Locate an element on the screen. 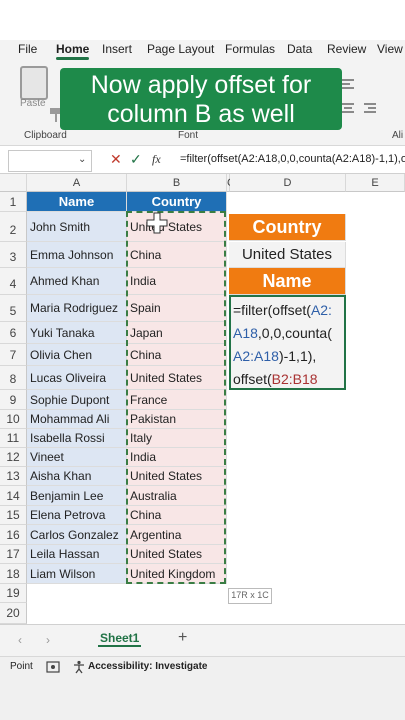 The image size is (405, 720). column-header-b: B is located at coordinates (177, 183).